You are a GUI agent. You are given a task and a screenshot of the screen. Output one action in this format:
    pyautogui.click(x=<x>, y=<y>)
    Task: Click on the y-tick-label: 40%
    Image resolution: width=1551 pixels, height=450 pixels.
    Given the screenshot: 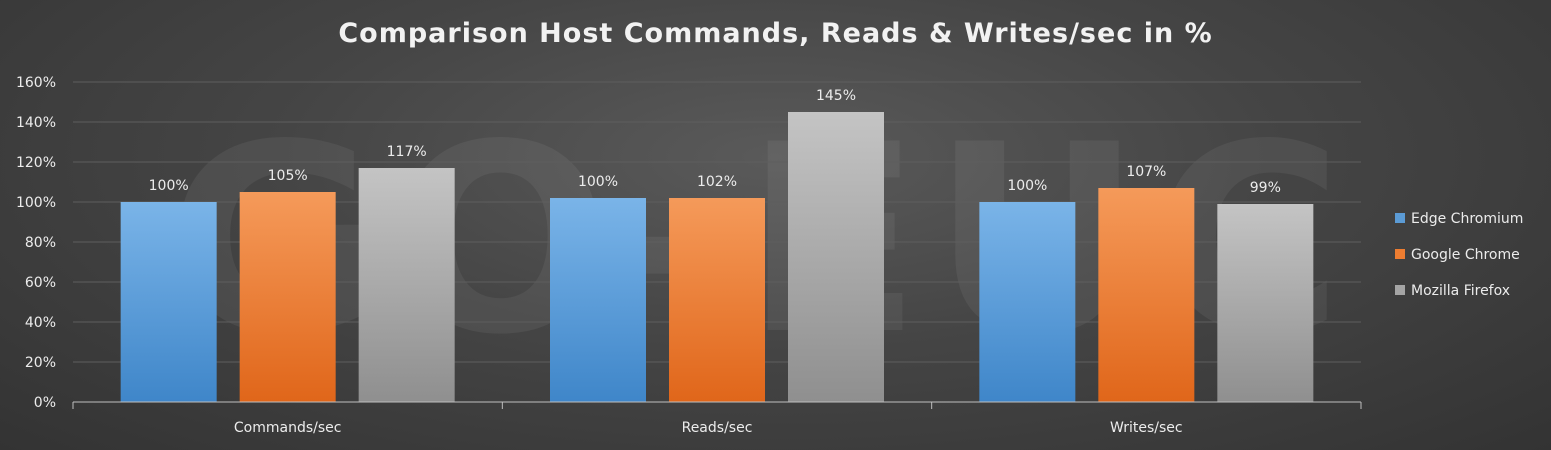 What is the action you would take?
    pyautogui.click(x=40, y=323)
    